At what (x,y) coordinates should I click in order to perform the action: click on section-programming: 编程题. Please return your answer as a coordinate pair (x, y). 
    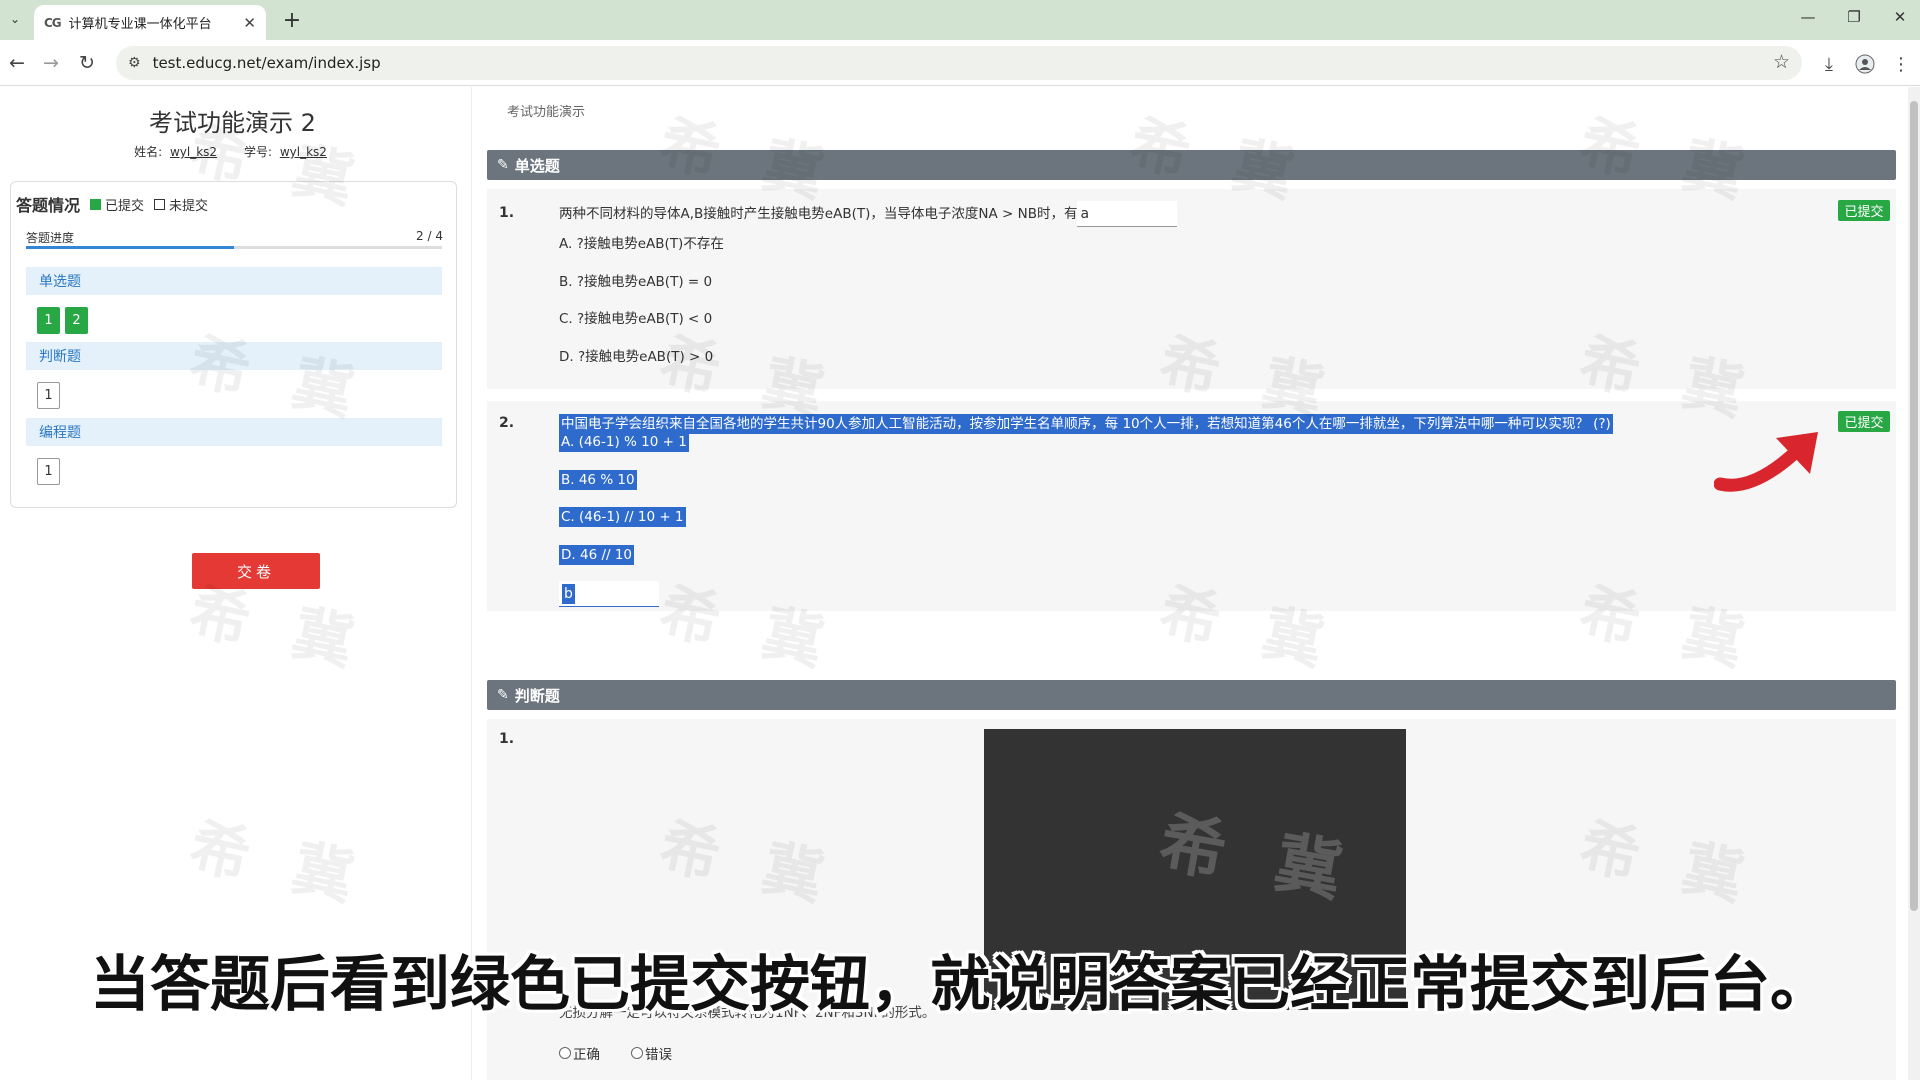
    Looking at the image, I should click on (234, 432).